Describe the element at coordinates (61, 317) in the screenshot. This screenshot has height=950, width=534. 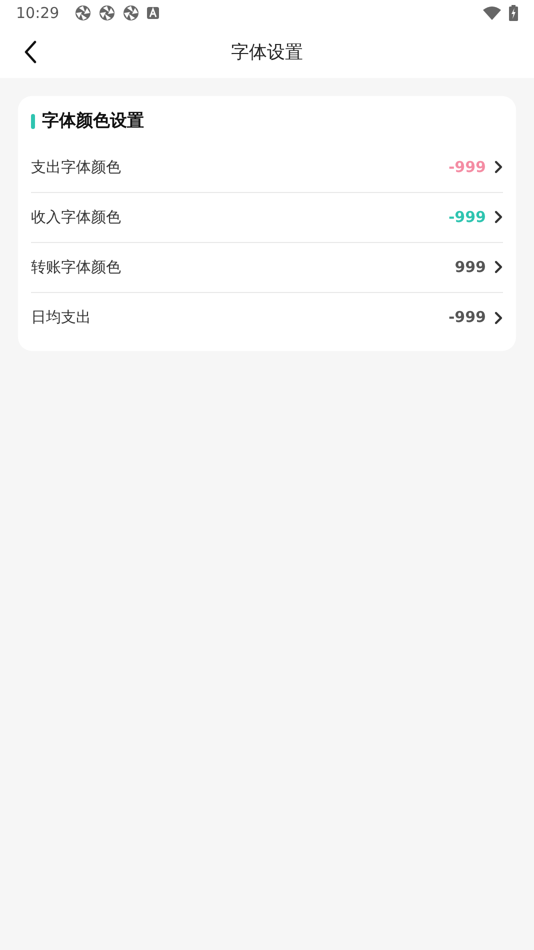
I see `row-label: 日均支出` at that location.